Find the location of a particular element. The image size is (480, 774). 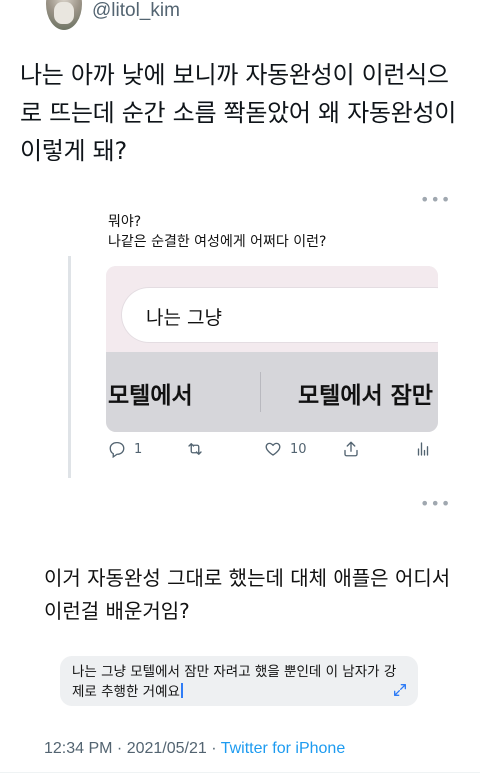

reply-action: 1 is located at coordinates (125, 449).